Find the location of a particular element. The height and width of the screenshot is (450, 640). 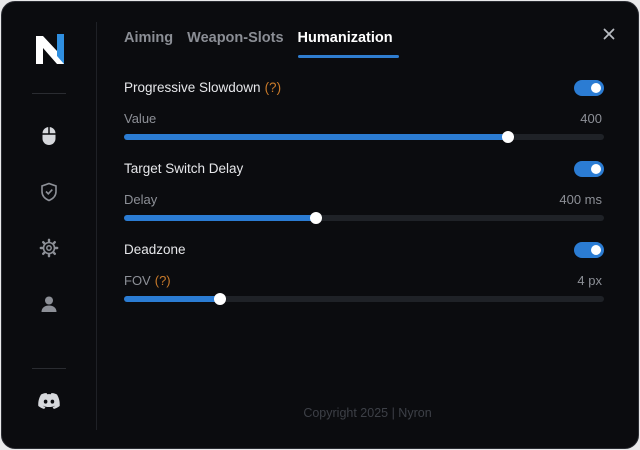

deadzone-title: Deadzone is located at coordinates (155, 249).